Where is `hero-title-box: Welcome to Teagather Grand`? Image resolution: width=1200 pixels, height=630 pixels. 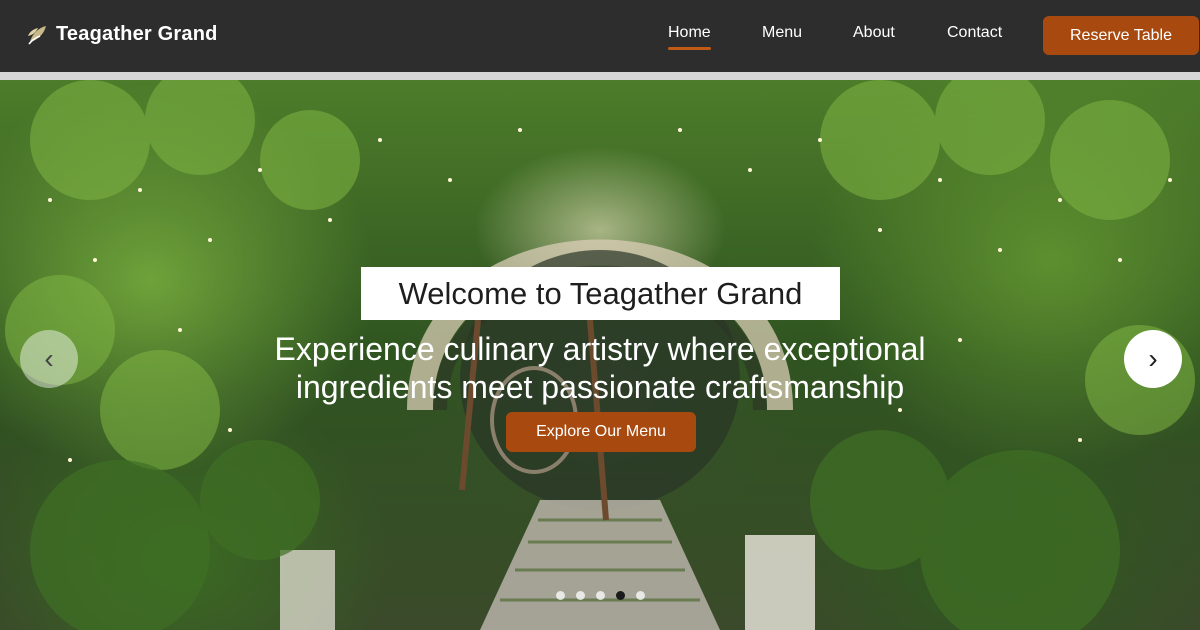
hero-title-box: Welcome to Teagather Grand is located at coordinates (600, 293).